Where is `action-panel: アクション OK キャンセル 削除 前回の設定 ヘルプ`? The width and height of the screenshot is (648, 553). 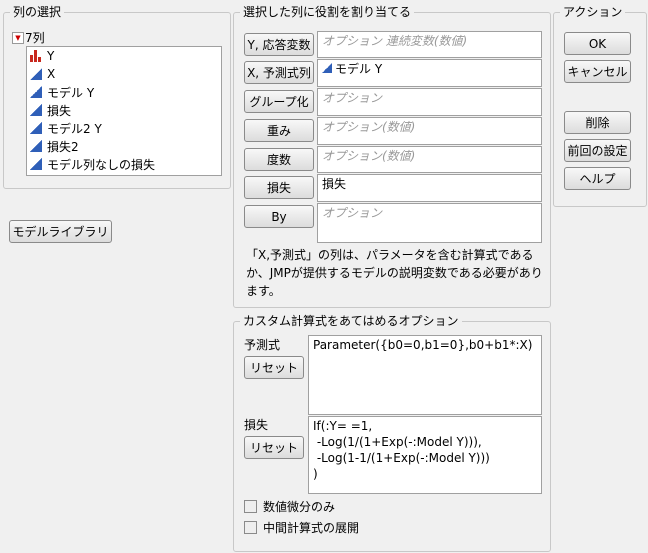
action-panel: アクション OK キャンセル 削除 前回の設定 ヘルプ is located at coordinates (600, 106).